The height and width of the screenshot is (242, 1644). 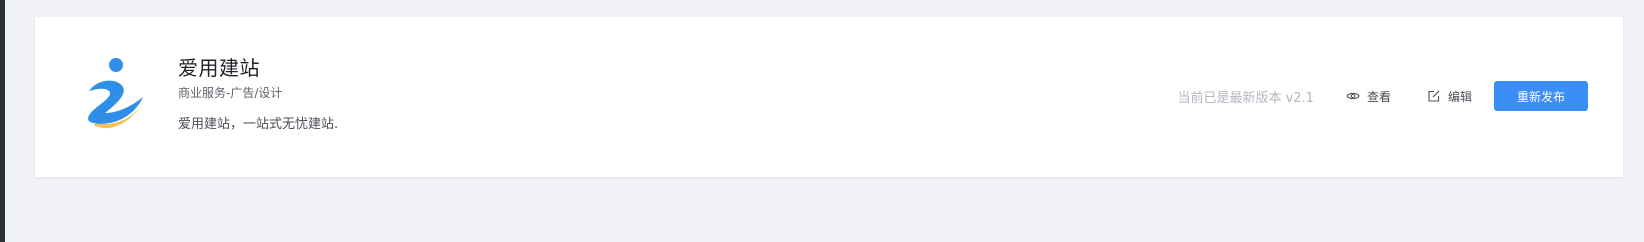 What do you see at coordinates (219, 68) in the screenshot?
I see `app-name: 爱用建站` at bounding box center [219, 68].